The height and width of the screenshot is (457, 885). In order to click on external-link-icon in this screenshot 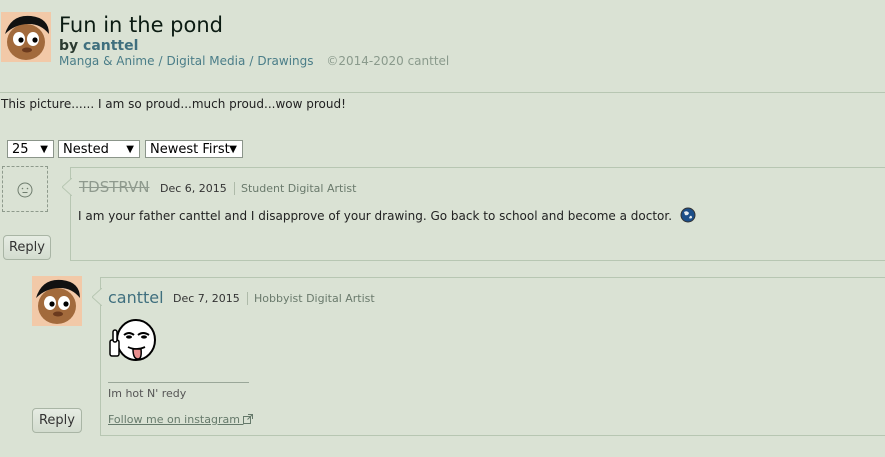, I will do `click(248, 419)`.